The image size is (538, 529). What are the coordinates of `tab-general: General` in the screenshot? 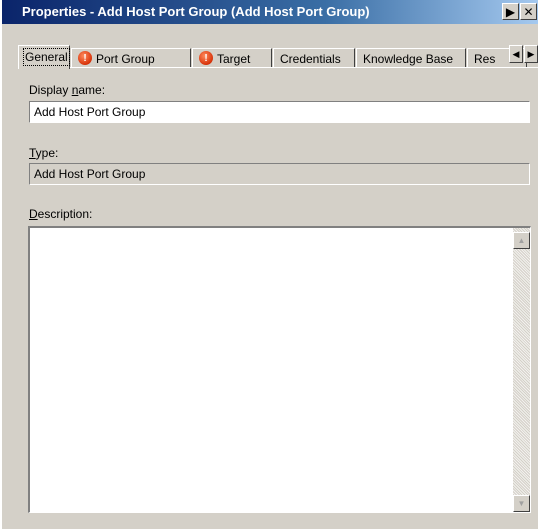 It's located at (44, 57).